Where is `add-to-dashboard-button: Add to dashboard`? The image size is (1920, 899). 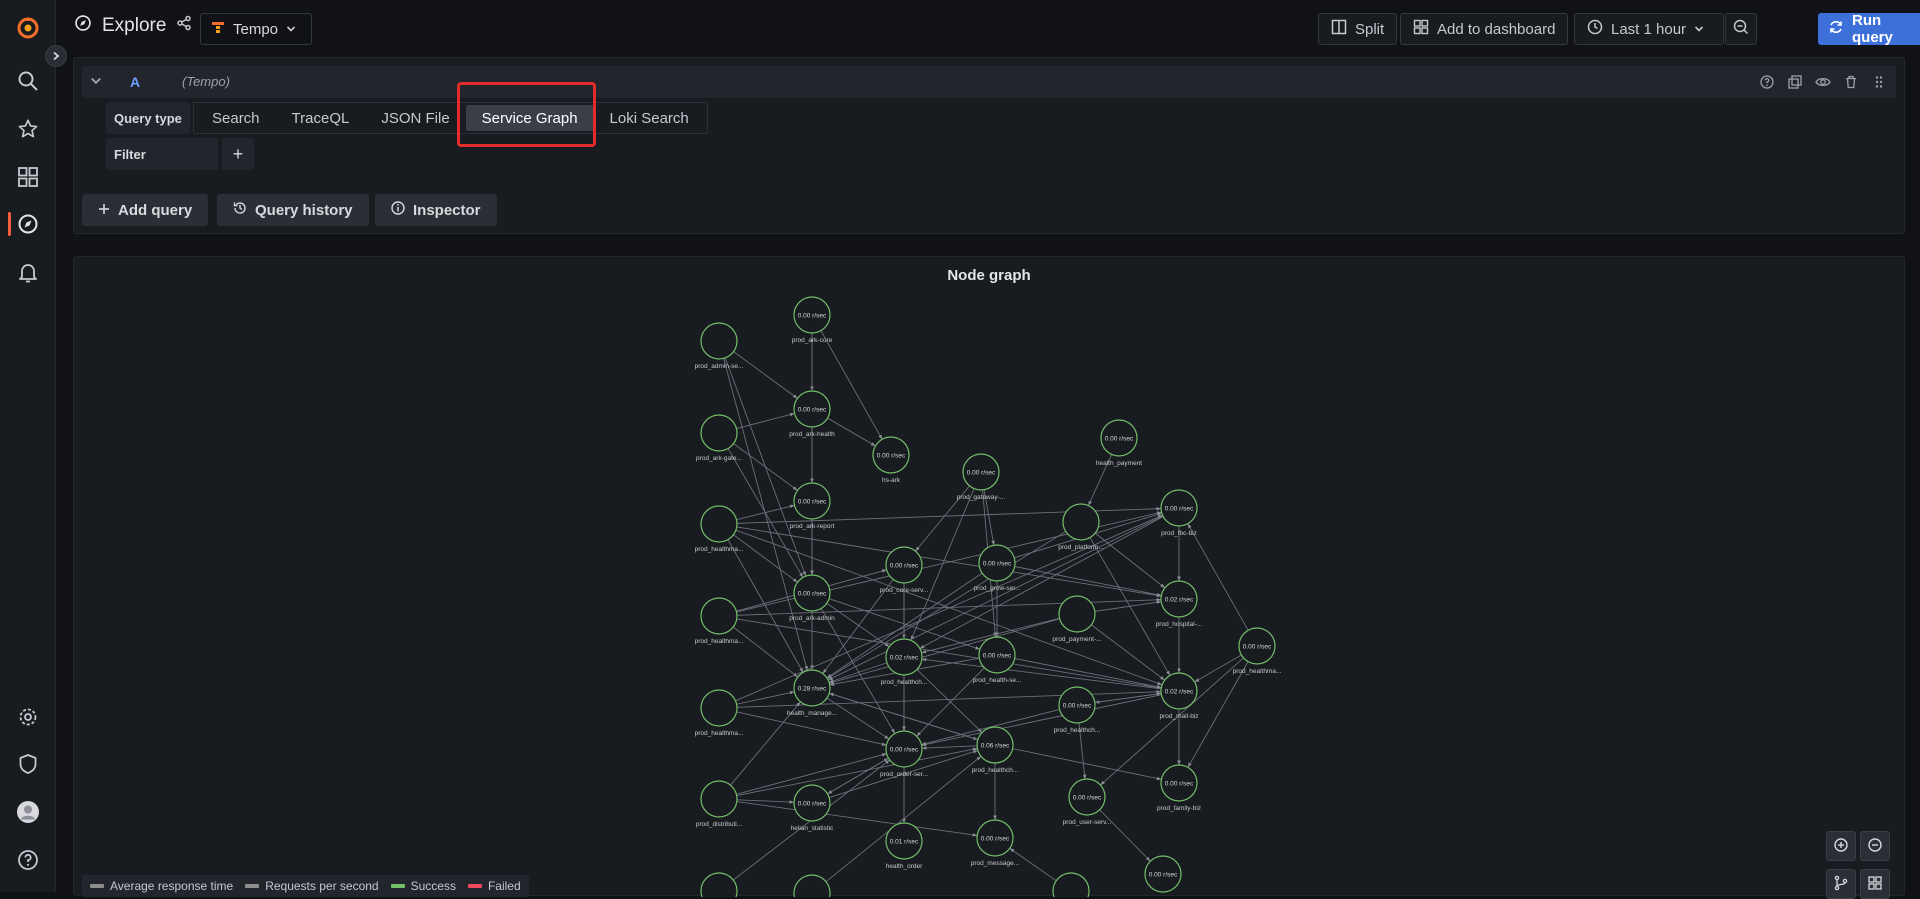
add-to-dashboard-button: Add to dashboard is located at coordinates (1484, 29).